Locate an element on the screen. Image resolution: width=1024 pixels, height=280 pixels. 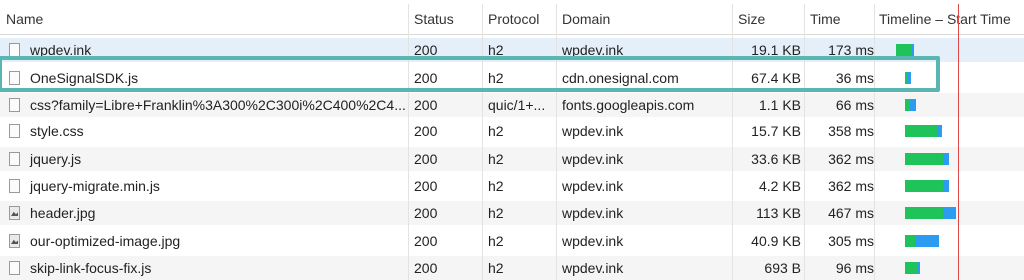
request-time: 36 ms is located at coordinates (854, 78).